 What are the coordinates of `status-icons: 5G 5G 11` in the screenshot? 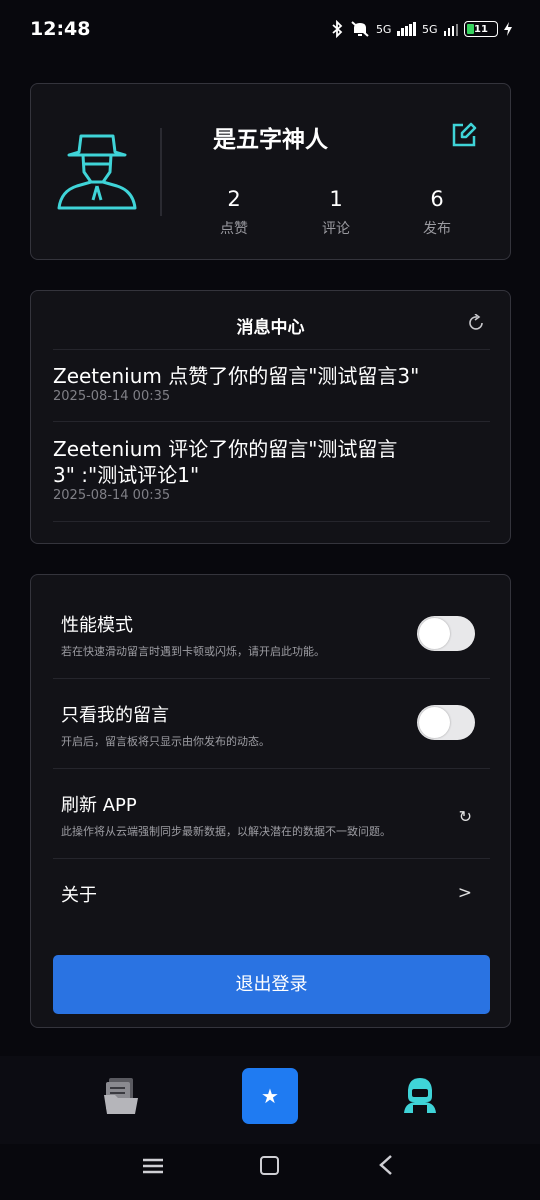 It's located at (421, 29).